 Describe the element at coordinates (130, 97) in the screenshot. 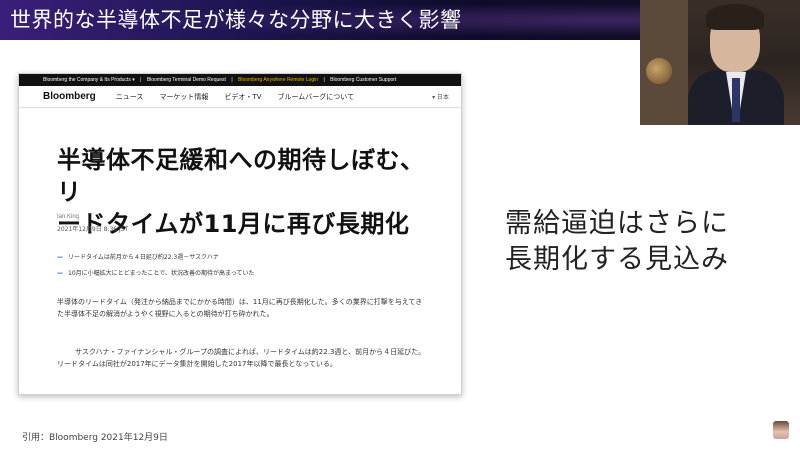

I see `nav-item-news: ニュース` at that location.